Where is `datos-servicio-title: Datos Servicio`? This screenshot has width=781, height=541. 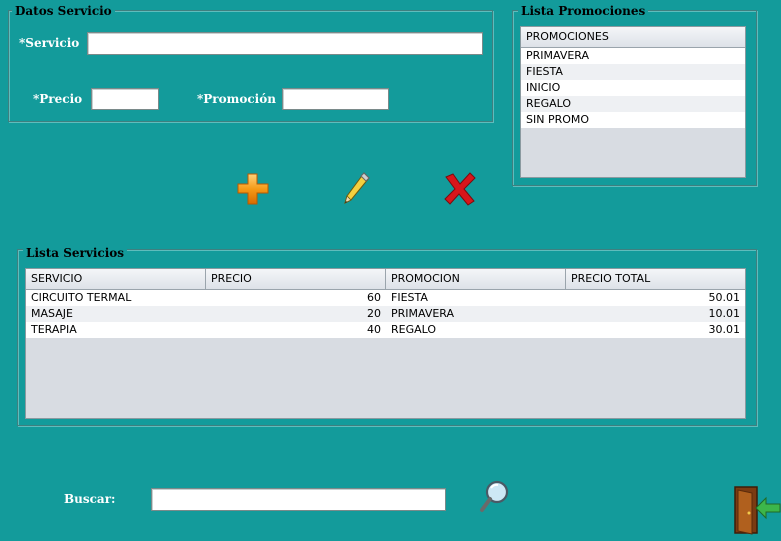
datos-servicio-title: Datos Servicio is located at coordinates (63, 11).